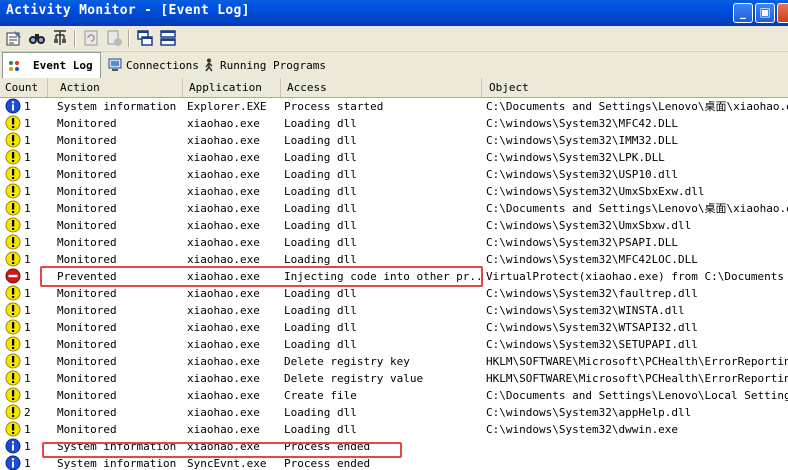 The width and height of the screenshot is (788, 470). I want to click on object-cell: C:\windows\System32\SETUPAPI.dll, so click(592, 344).